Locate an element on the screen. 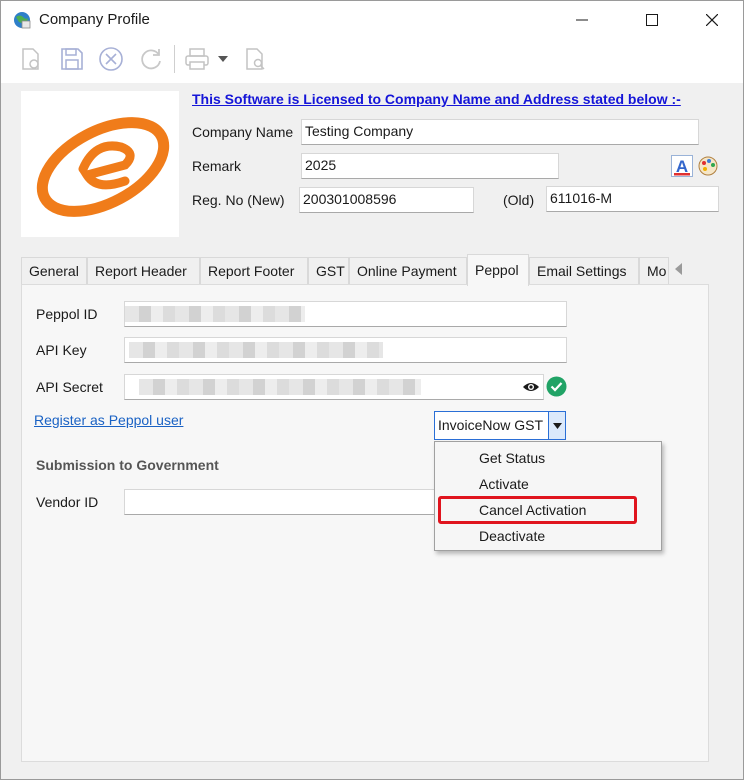 The height and width of the screenshot is (780, 744). new-doc-button is located at coordinates (31, 59).